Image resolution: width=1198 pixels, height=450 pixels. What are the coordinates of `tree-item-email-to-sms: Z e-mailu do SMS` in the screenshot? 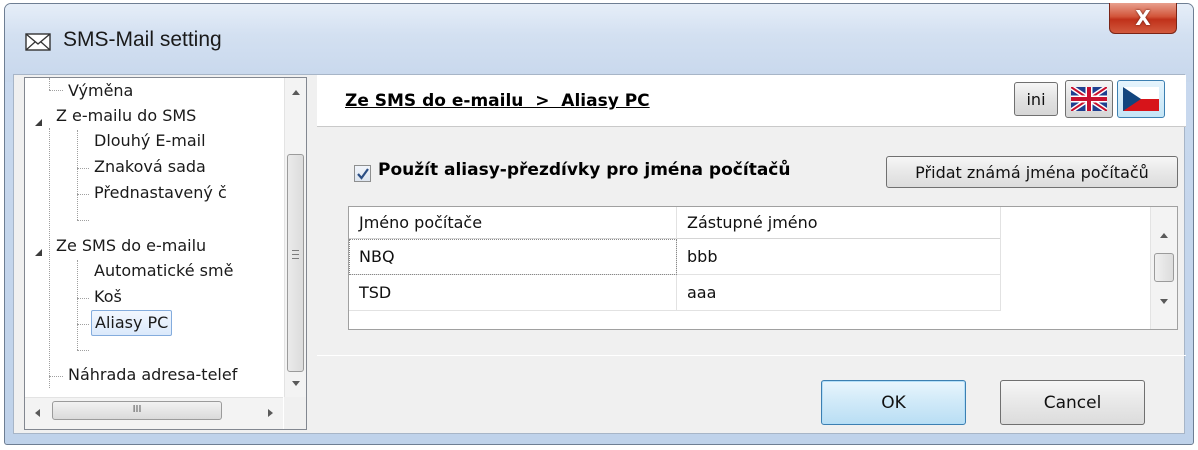 It's located at (126, 116).